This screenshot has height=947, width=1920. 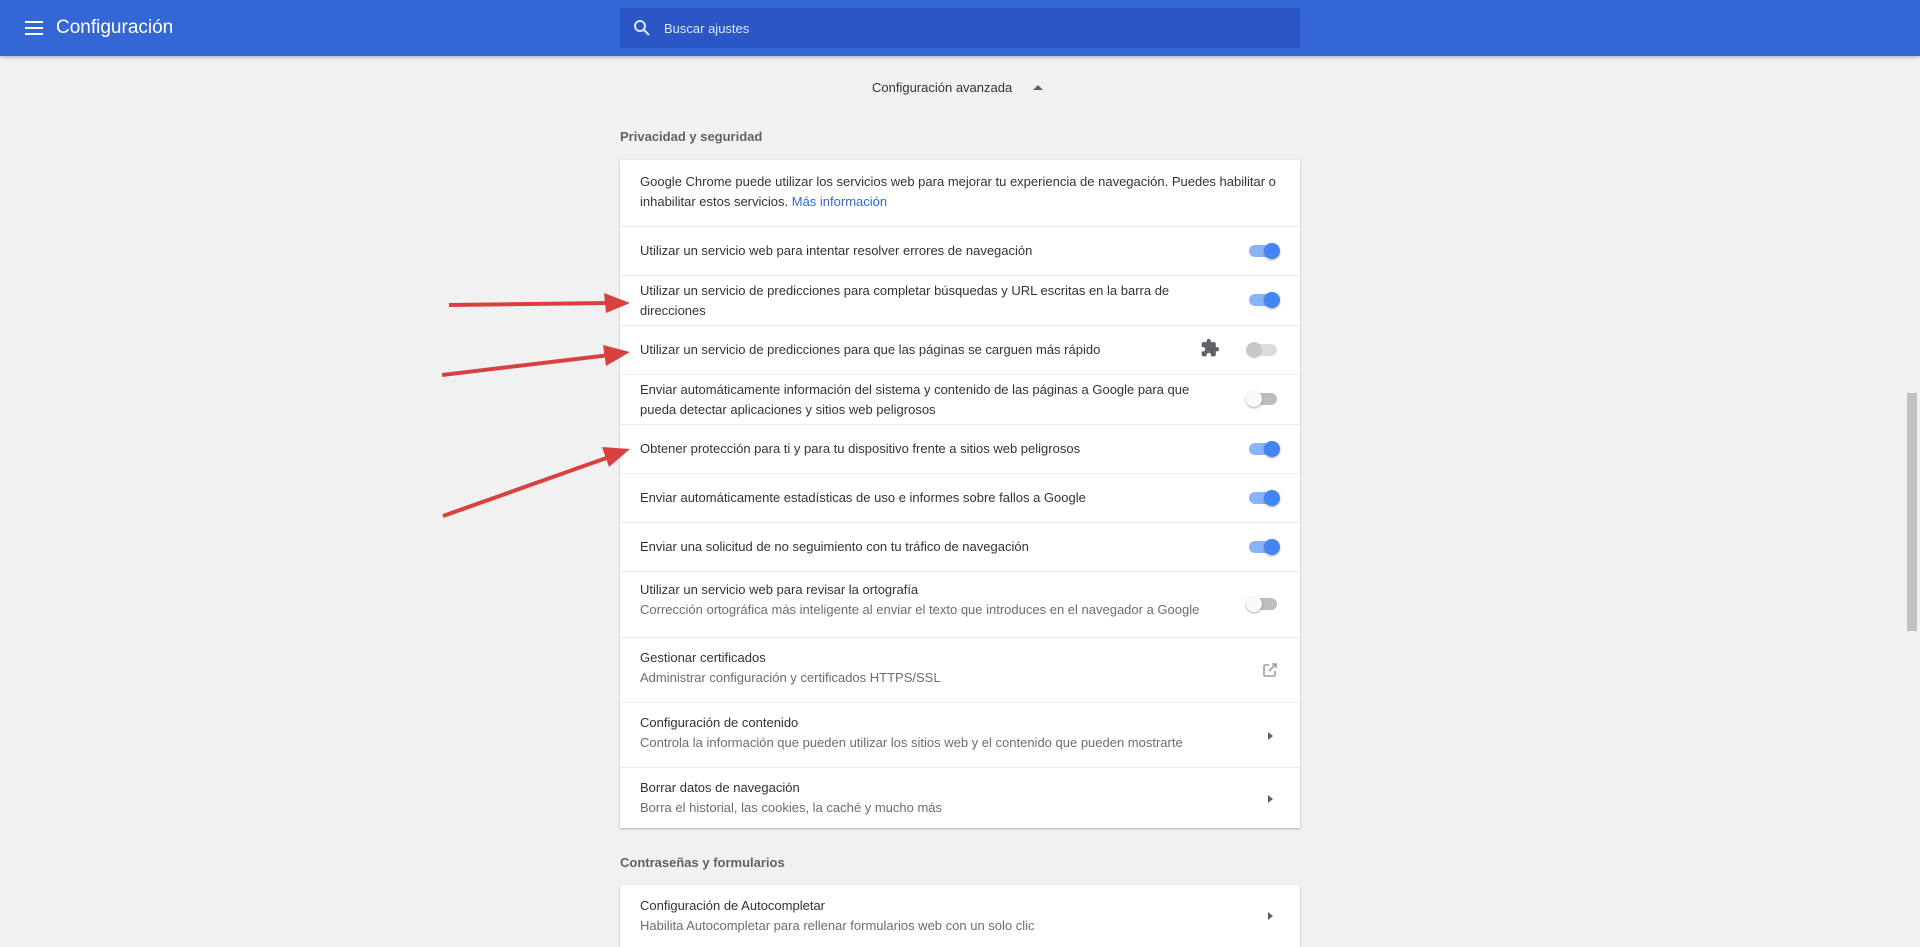 What do you see at coordinates (1263, 449) in the screenshot?
I see `toggle-safe-browsing` at bounding box center [1263, 449].